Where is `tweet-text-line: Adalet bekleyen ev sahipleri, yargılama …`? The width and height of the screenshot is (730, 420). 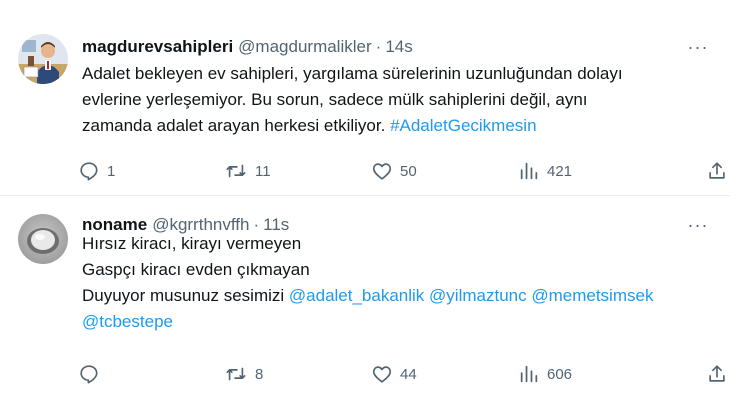 tweet-text-line: Adalet bekleyen ev sahipleri, yargılama … is located at coordinates (394, 74).